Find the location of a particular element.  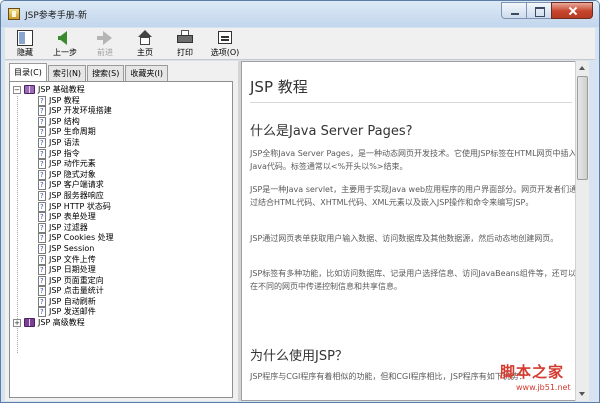

tree-item: JSP 指令 is located at coordinates (121, 154).